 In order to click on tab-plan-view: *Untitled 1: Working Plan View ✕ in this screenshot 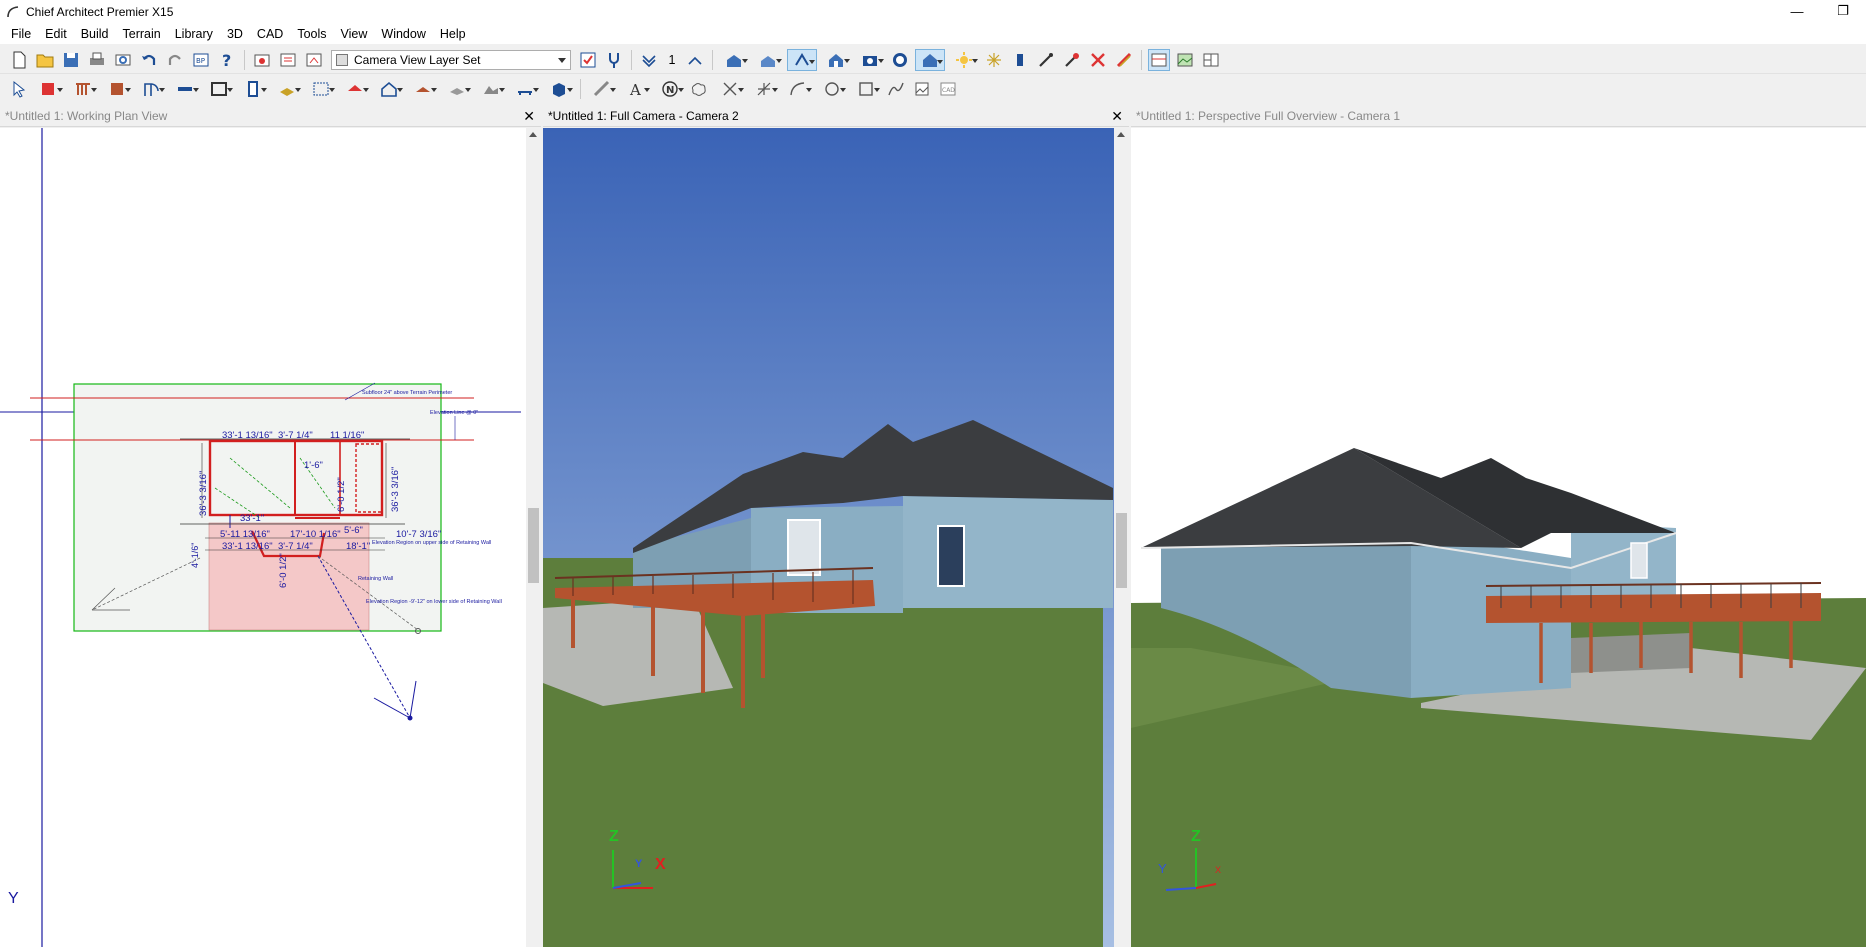, I will do `click(270, 116)`.